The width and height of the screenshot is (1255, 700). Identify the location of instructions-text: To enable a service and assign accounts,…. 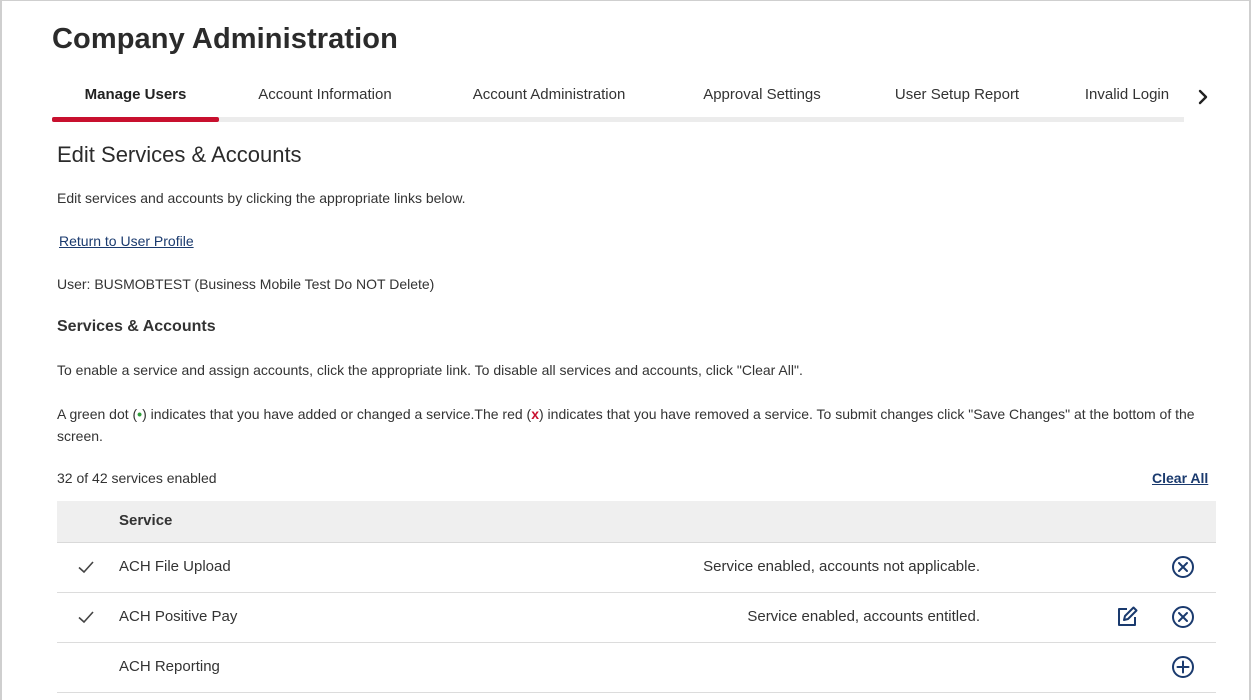
(430, 370).